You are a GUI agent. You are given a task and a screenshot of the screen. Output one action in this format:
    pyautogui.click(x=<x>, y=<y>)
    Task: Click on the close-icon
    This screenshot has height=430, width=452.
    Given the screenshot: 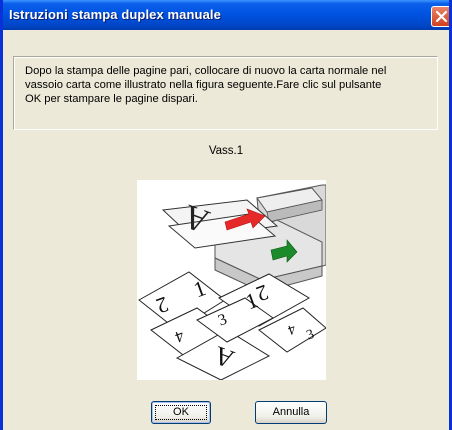 What is the action you would take?
    pyautogui.click(x=441, y=16)
    